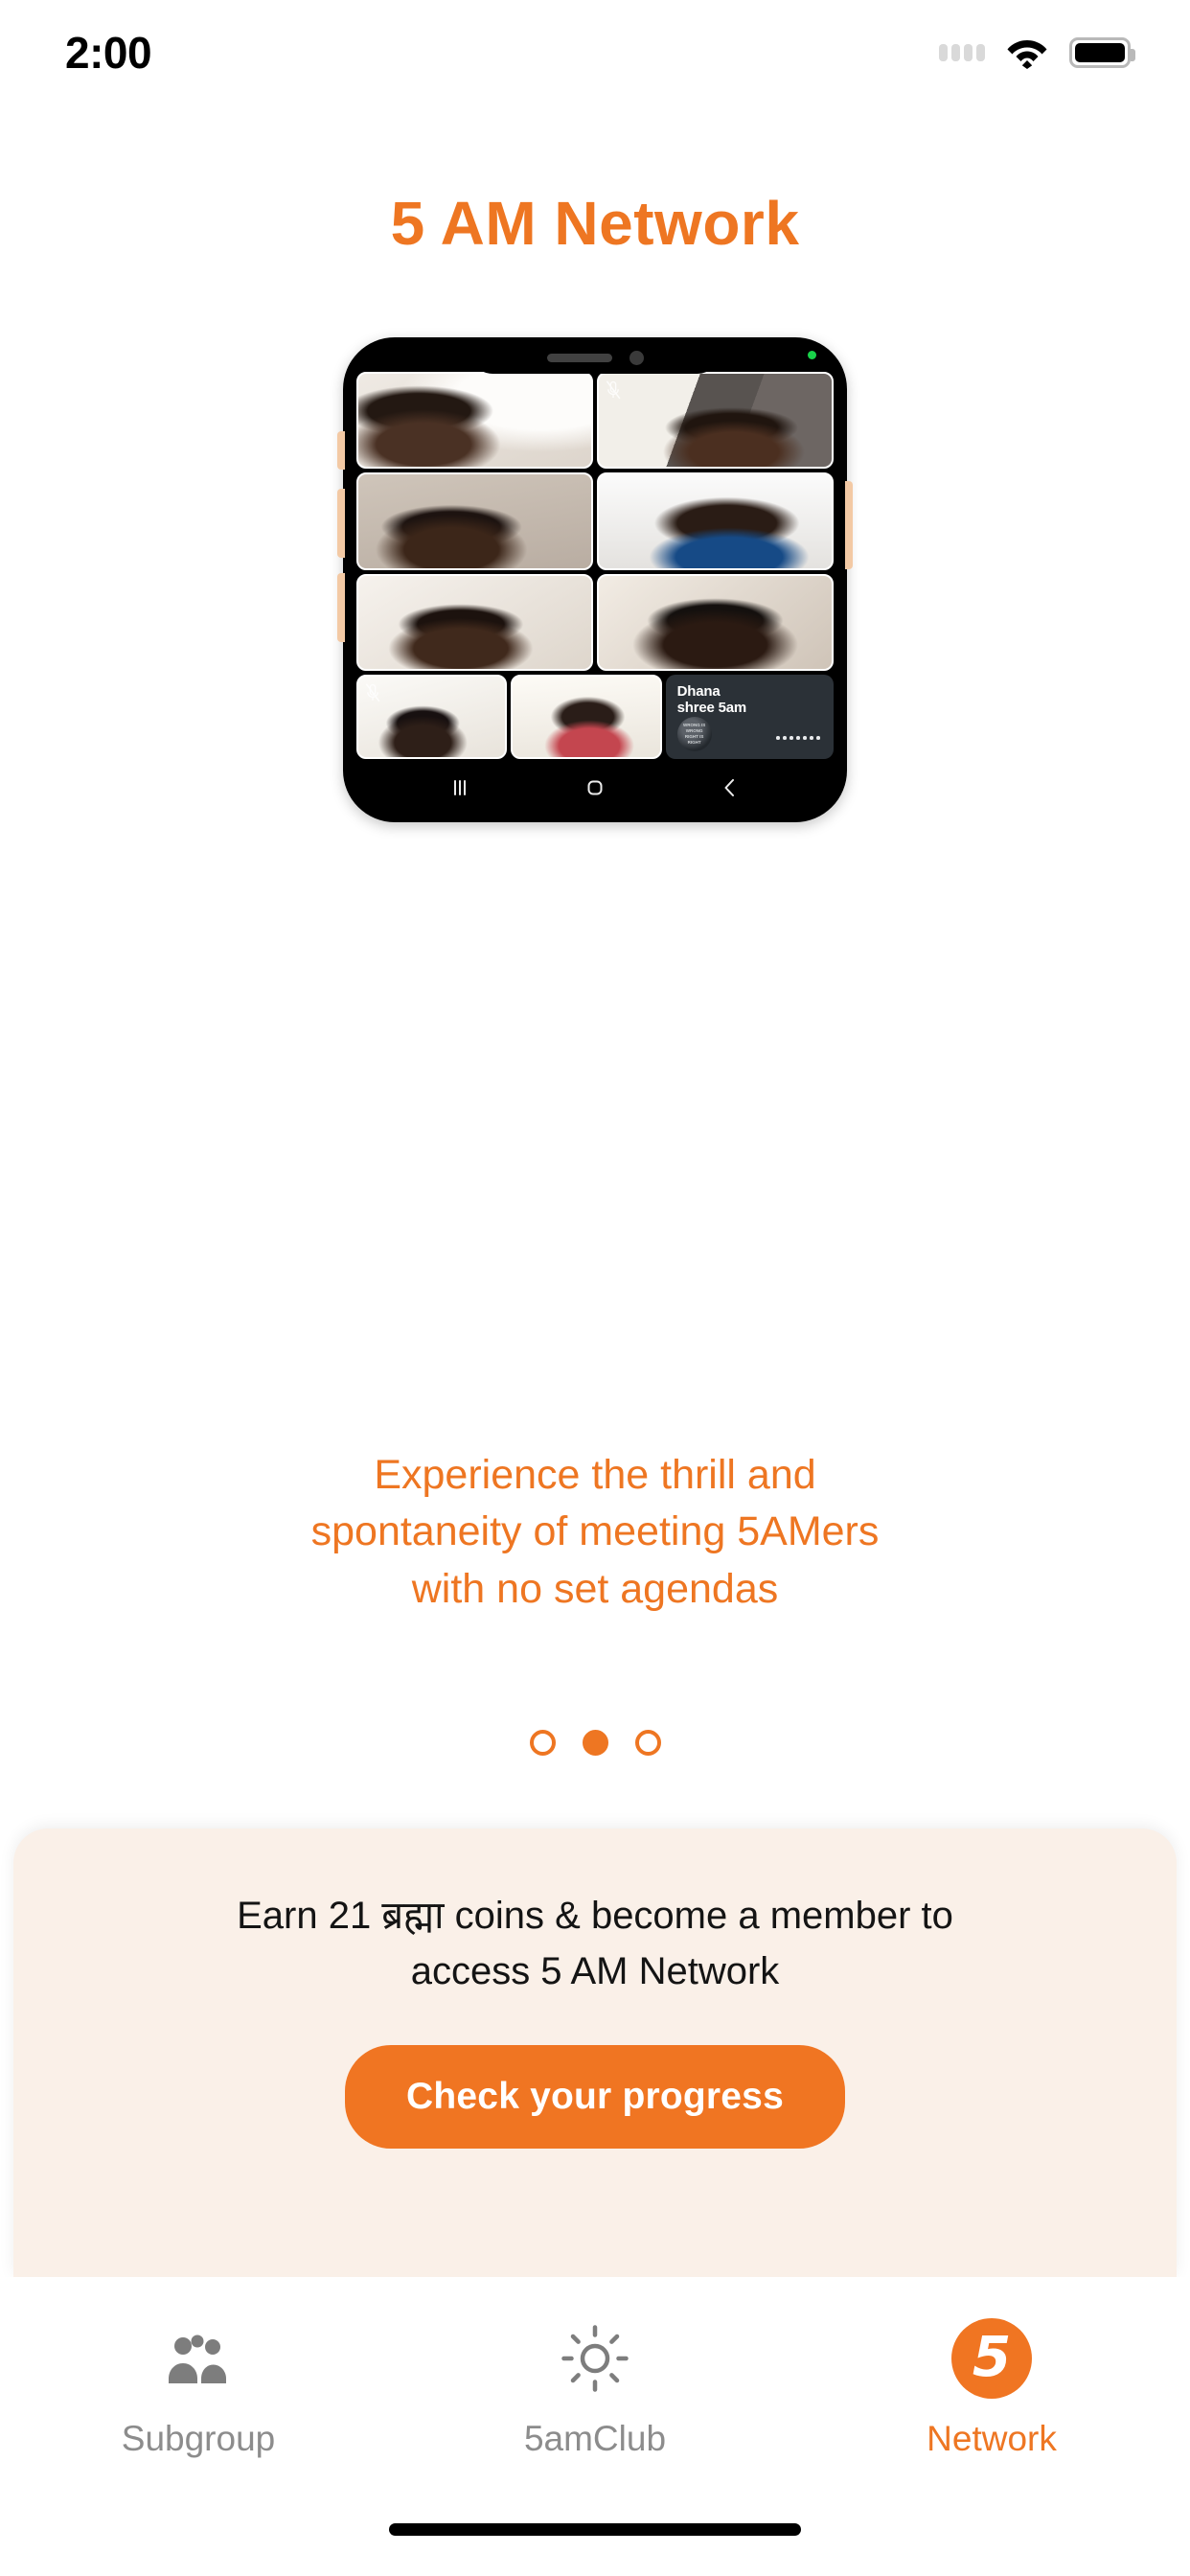 This screenshot has width=1190, height=2576. Describe the element at coordinates (595, 2438) in the screenshot. I see `tab-label-5amclub: 5amClub` at that location.